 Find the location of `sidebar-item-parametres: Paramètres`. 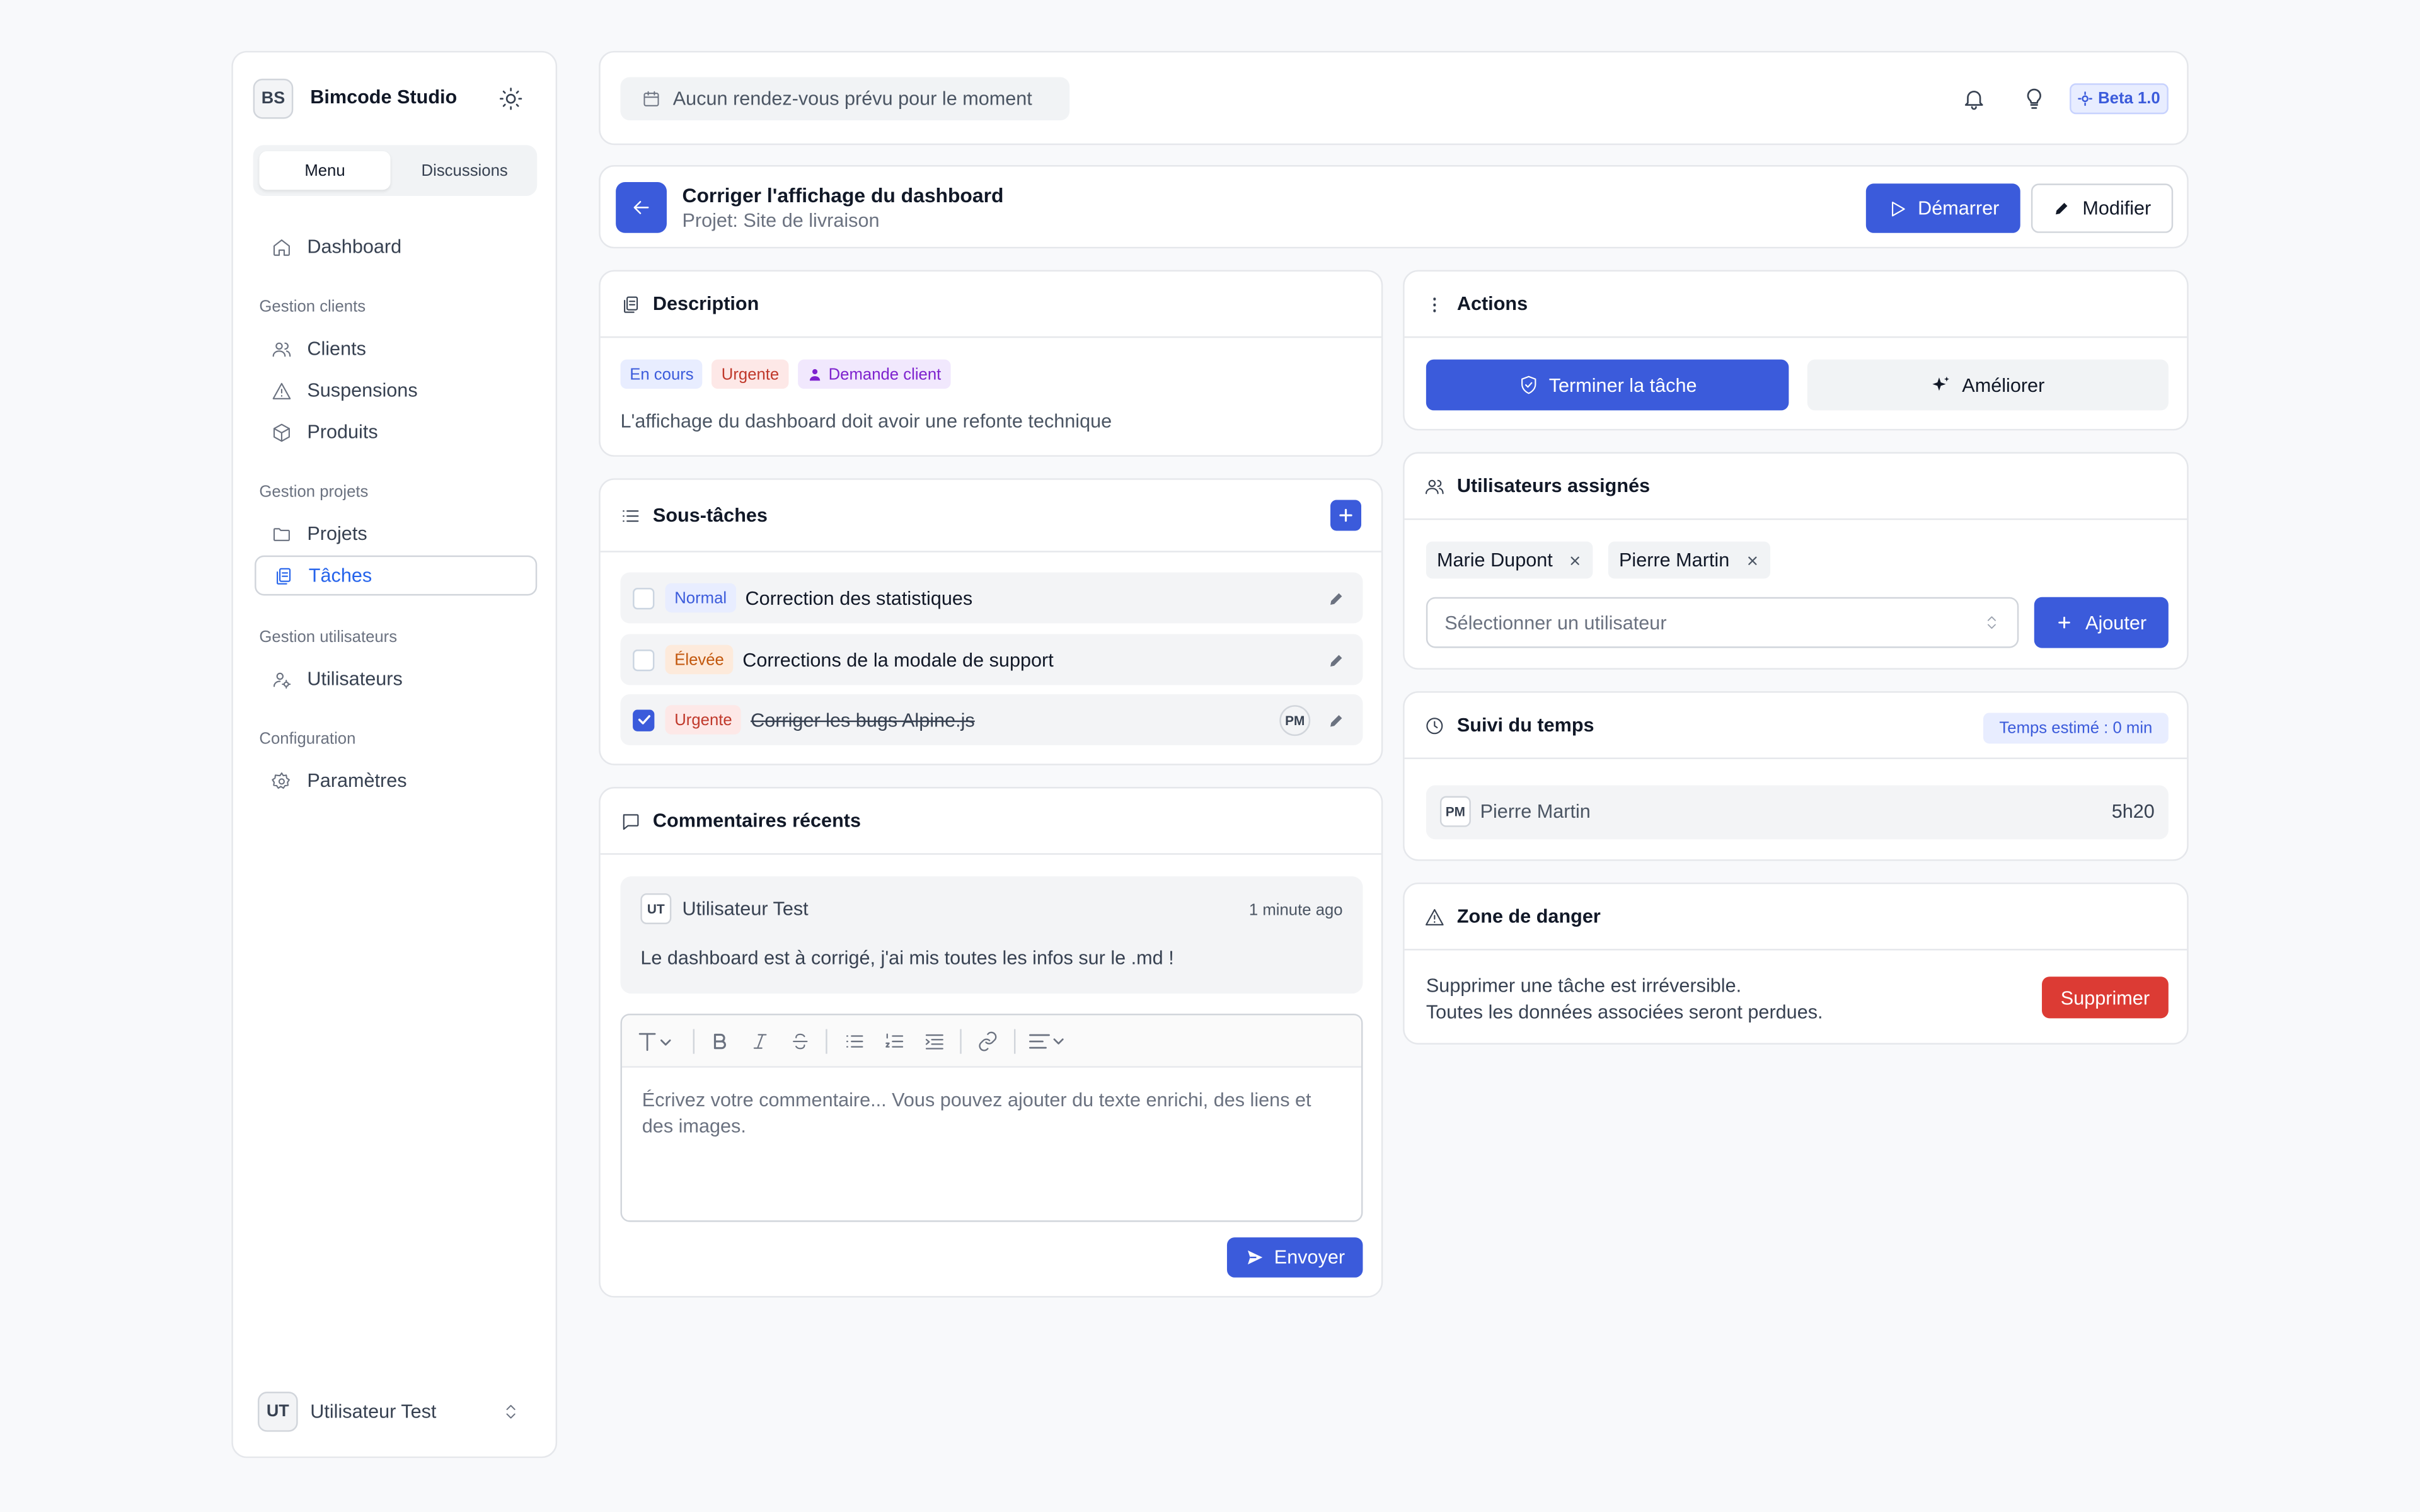

sidebar-item-parametres: Paramètres is located at coordinates (396, 780).